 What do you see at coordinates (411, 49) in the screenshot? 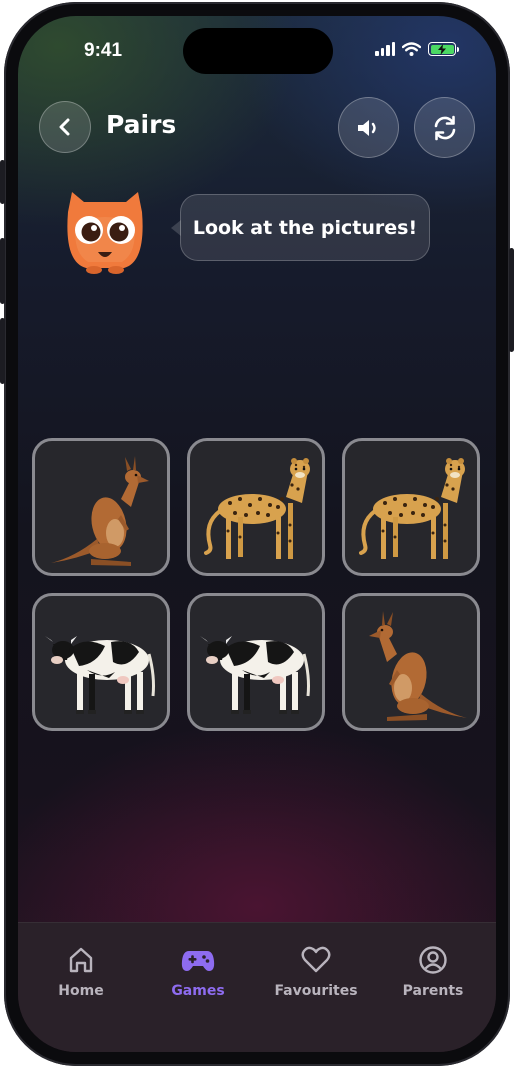
I see `wifi-icon` at bounding box center [411, 49].